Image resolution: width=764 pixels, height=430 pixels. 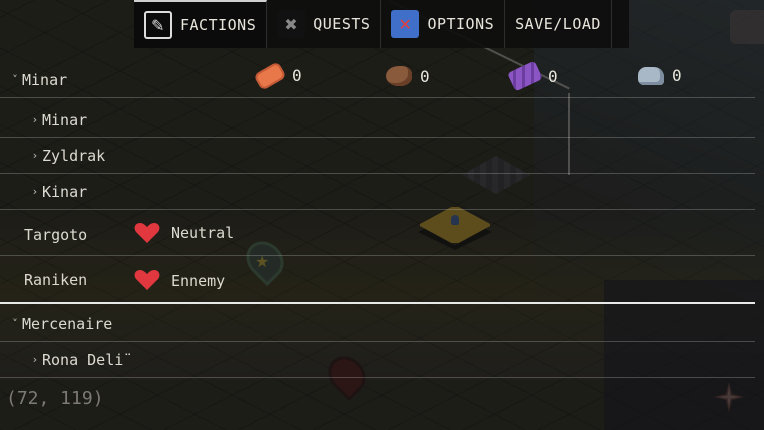 I want to click on tab-options: ✕ OPTIONS, so click(x=443, y=24).